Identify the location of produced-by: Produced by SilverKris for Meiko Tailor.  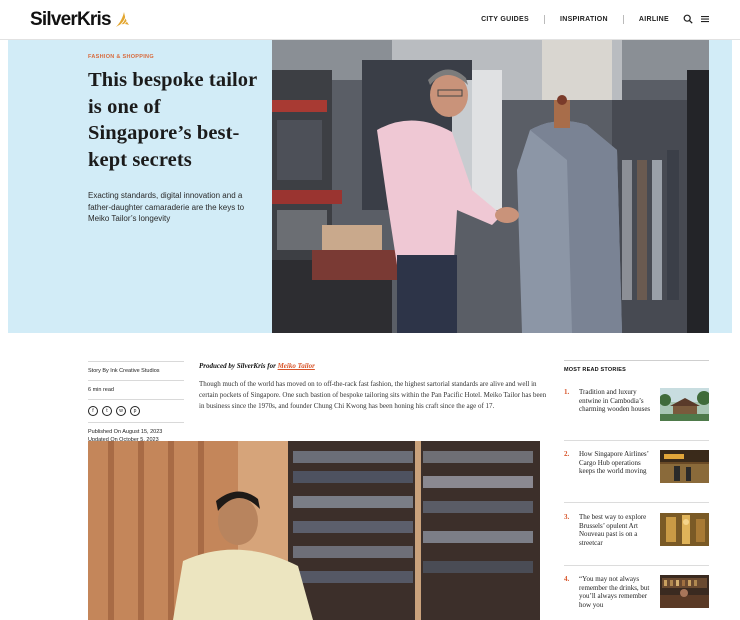
(257, 366).